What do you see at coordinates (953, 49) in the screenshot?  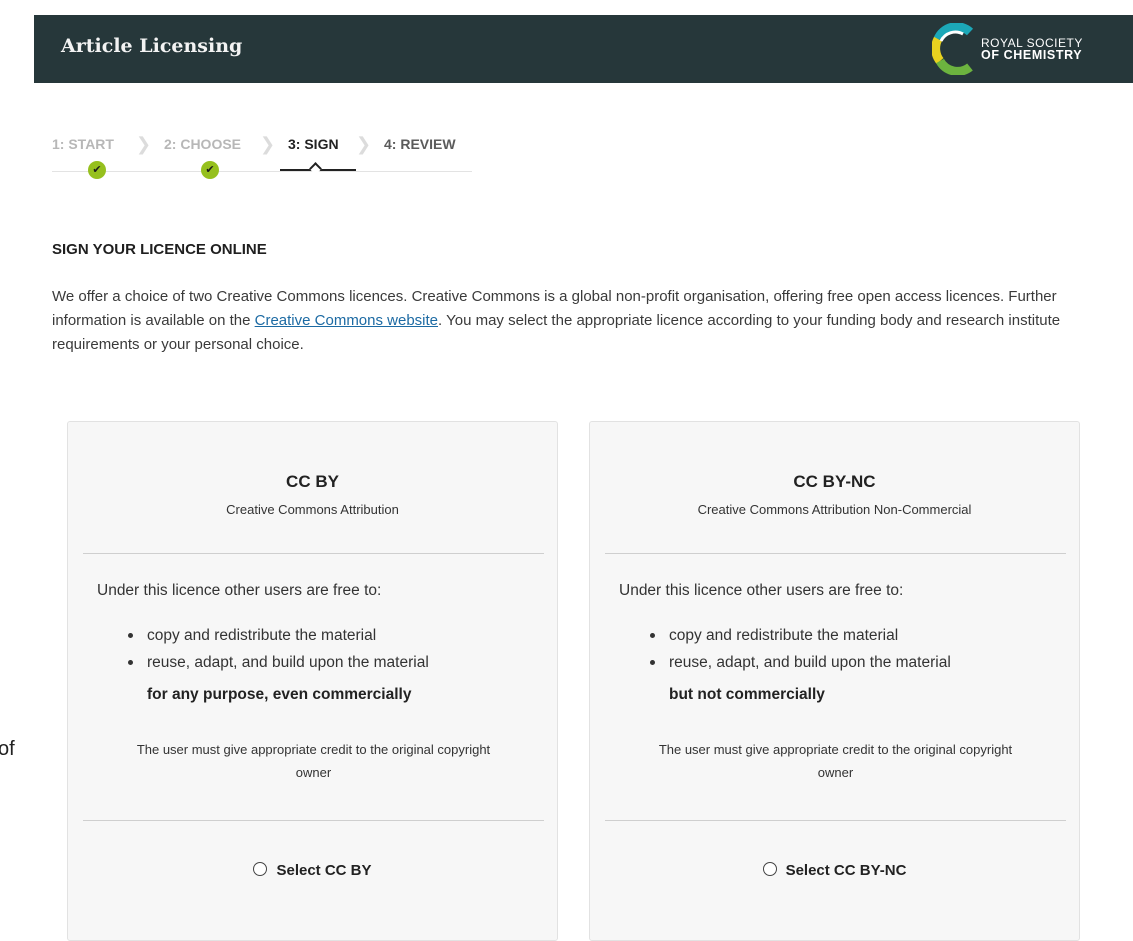 I see `rsc-logo-icon` at bounding box center [953, 49].